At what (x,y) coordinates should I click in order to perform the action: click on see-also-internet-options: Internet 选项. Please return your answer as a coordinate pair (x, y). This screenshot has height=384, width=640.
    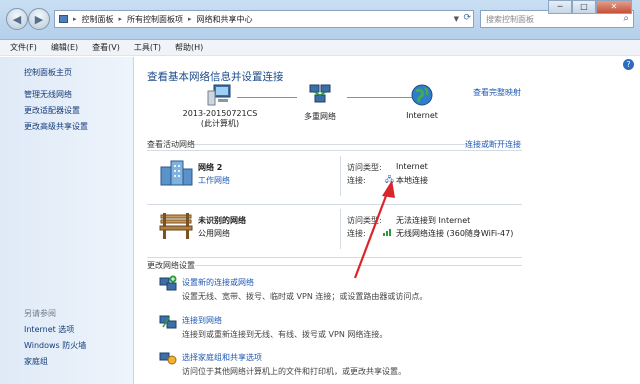
    Looking at the image, I should click on (49, 329).